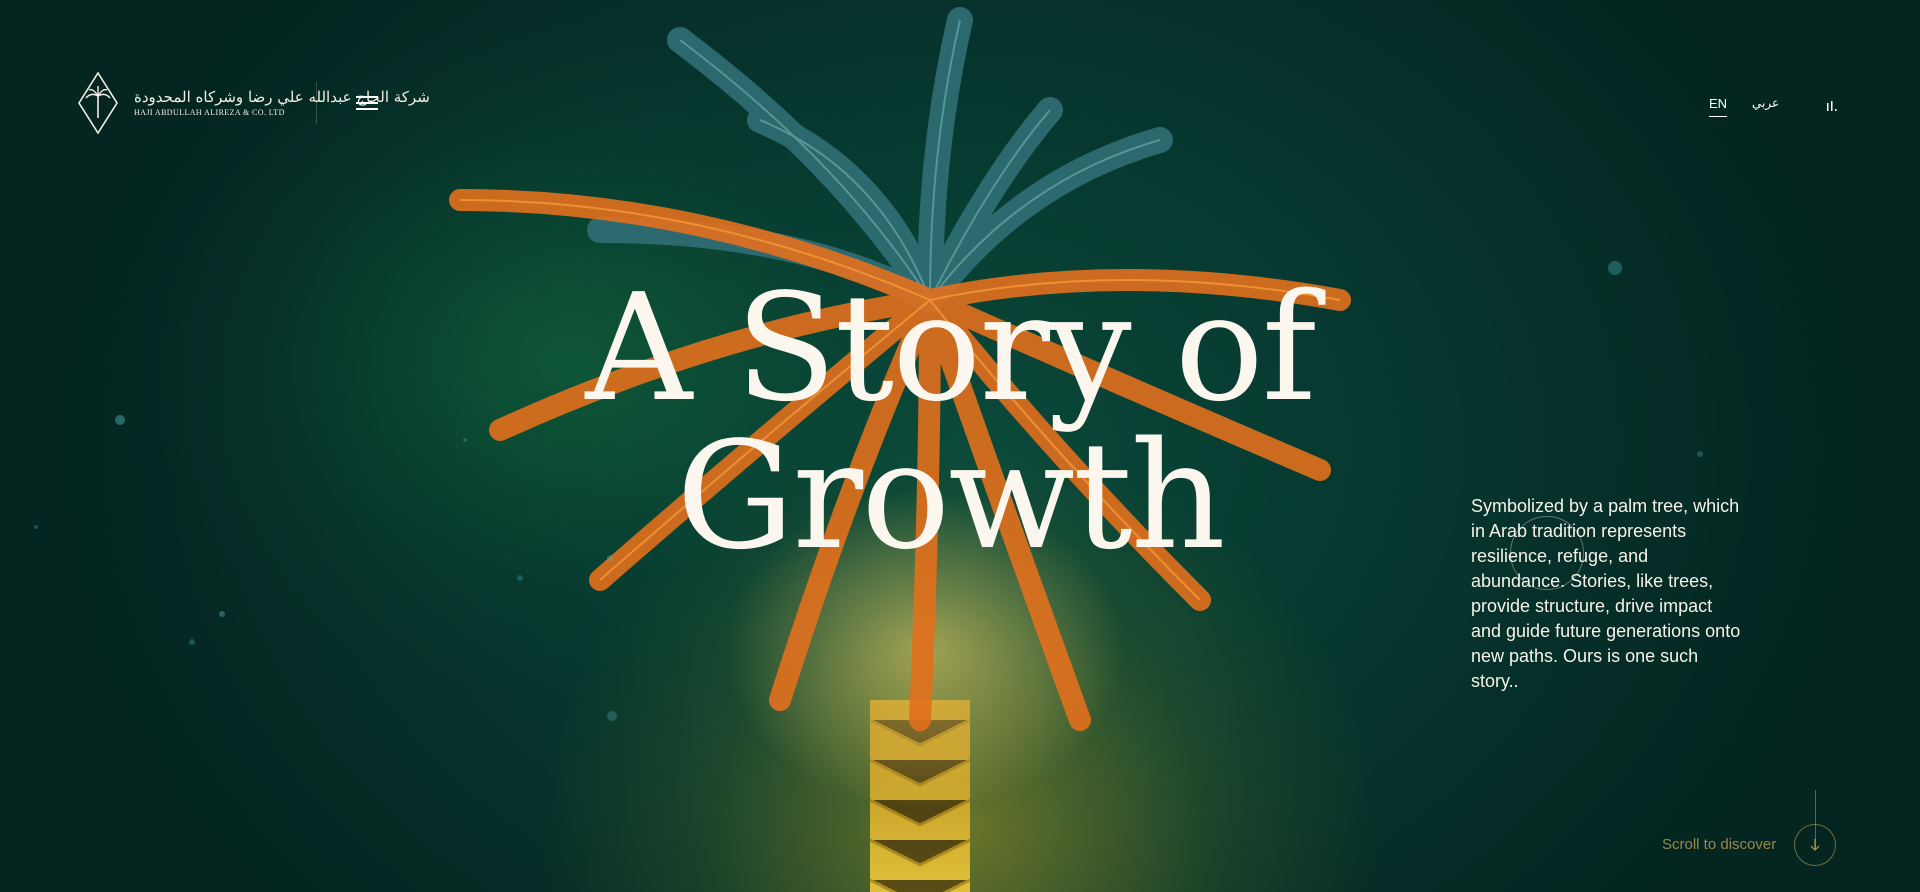 The height and width of the screenshot is (892, 1920). I want to click on scroll-to-discover-button: Scroll to discover, so click(1752, 828).